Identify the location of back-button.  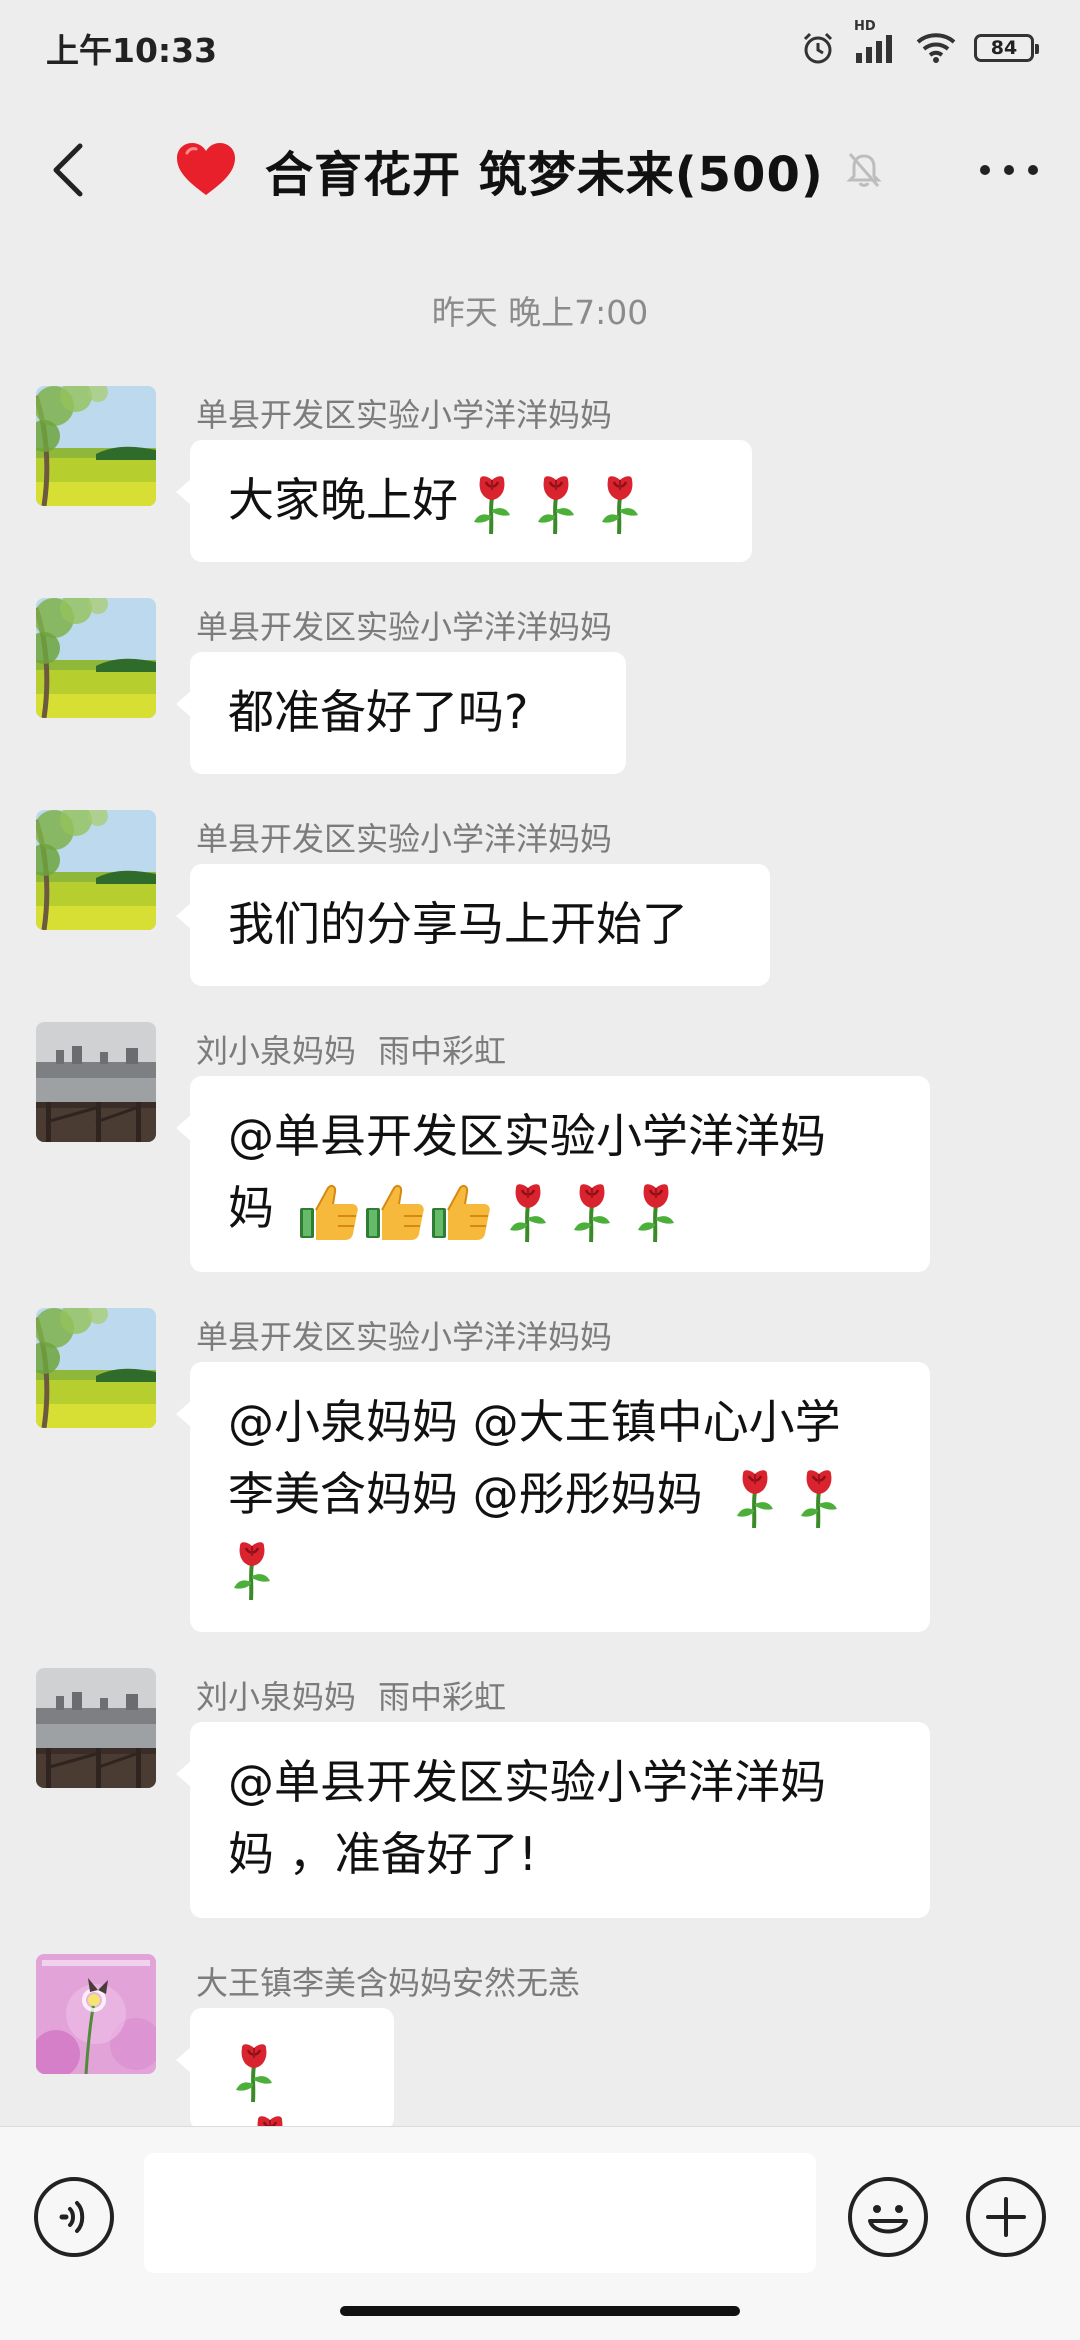
(68, 170).